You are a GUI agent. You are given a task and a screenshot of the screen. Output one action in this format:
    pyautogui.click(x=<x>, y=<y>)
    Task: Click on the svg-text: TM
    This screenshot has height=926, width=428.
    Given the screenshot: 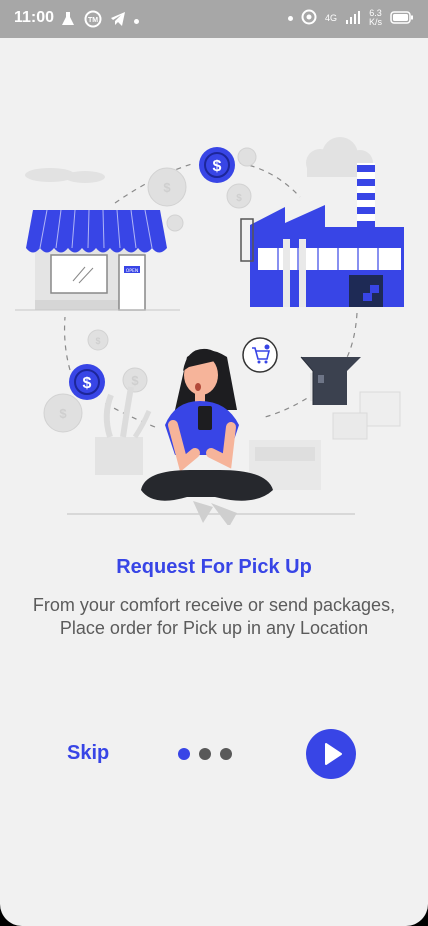 What is the action you would take?
    pyautogui.click(x=93, y=20)
    